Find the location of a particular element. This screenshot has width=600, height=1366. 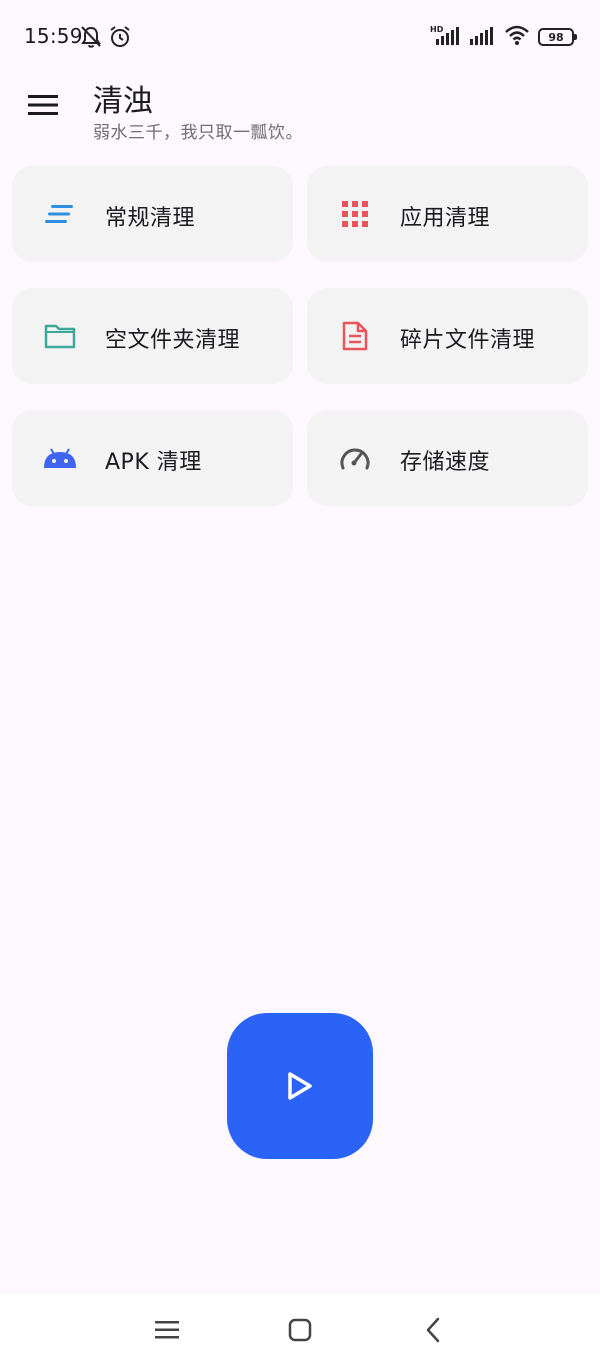

recents-button is located at coordinates (167, 1330).